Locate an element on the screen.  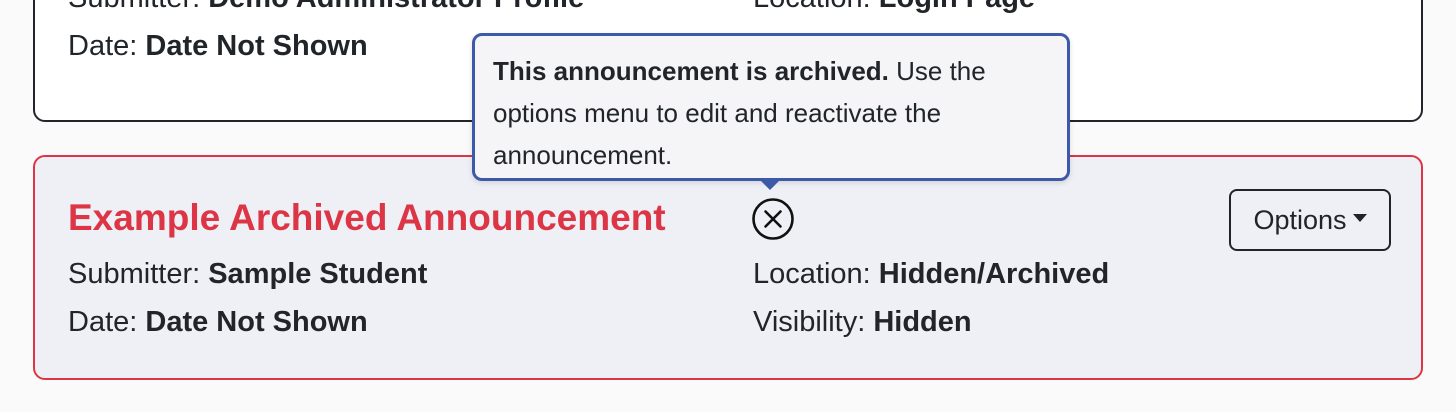
submitter-value: Demo Administrator Profile is located at coordinates (396, 7).